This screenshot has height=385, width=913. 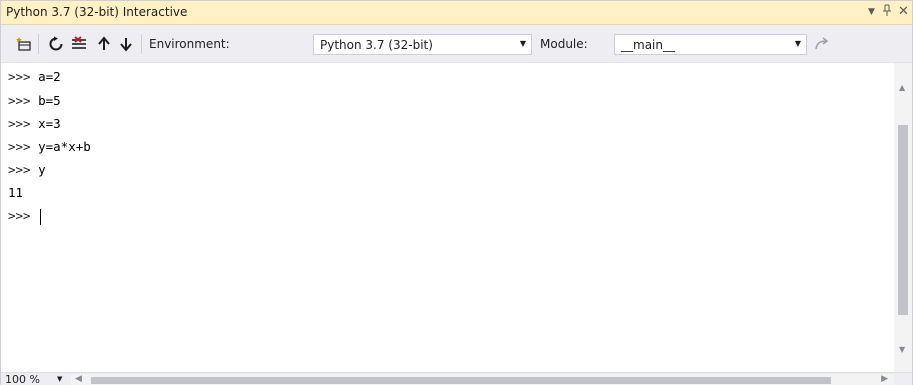 What do you see at coordinates (648, 45) in the screenshot?
I see `module-value: __main__` at bounding box center [648, 45].